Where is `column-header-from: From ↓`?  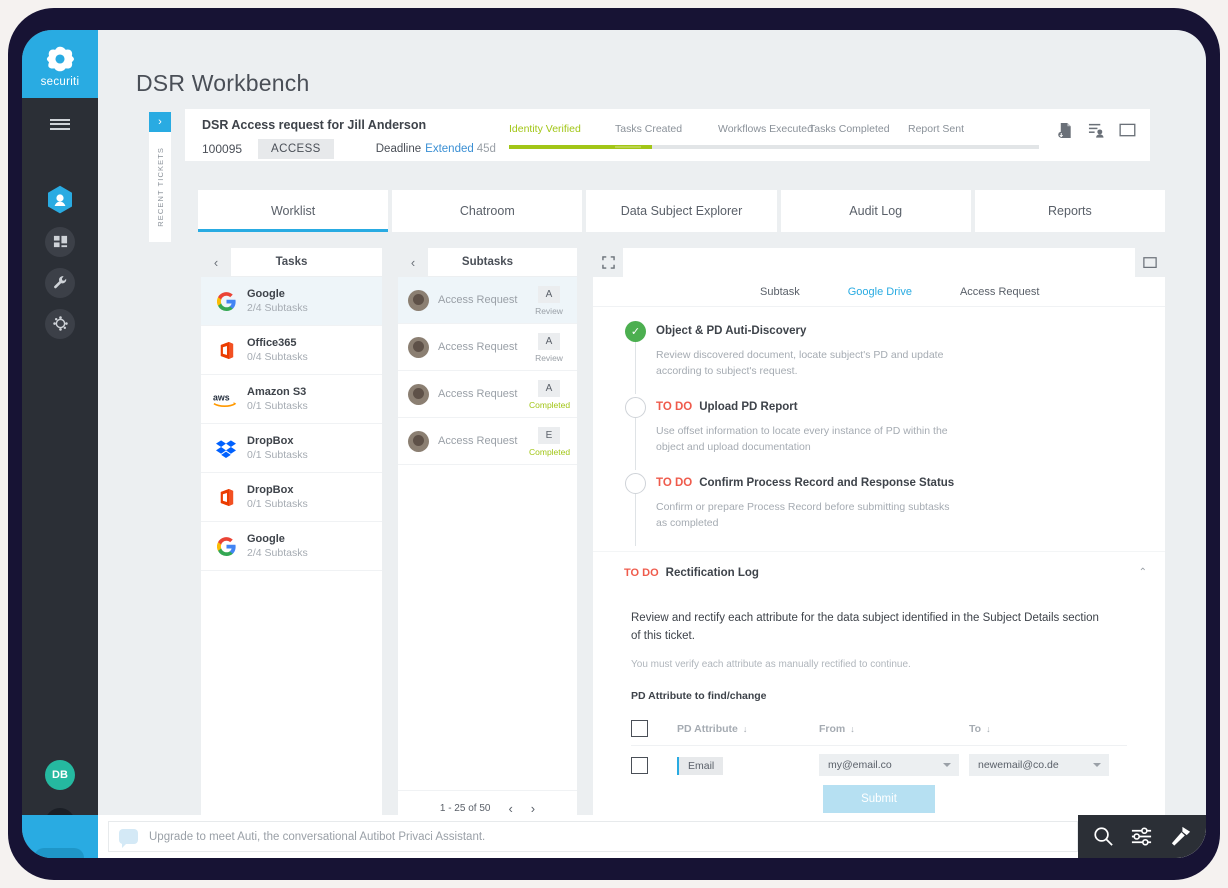 column-header-from: From ↓ is located at coordinates (894, 729).